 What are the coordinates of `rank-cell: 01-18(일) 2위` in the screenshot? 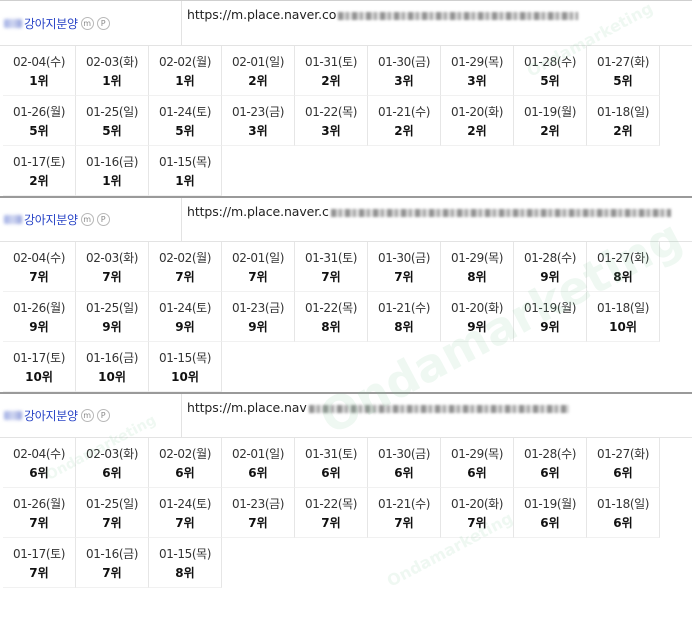 It's located at (623, 121).